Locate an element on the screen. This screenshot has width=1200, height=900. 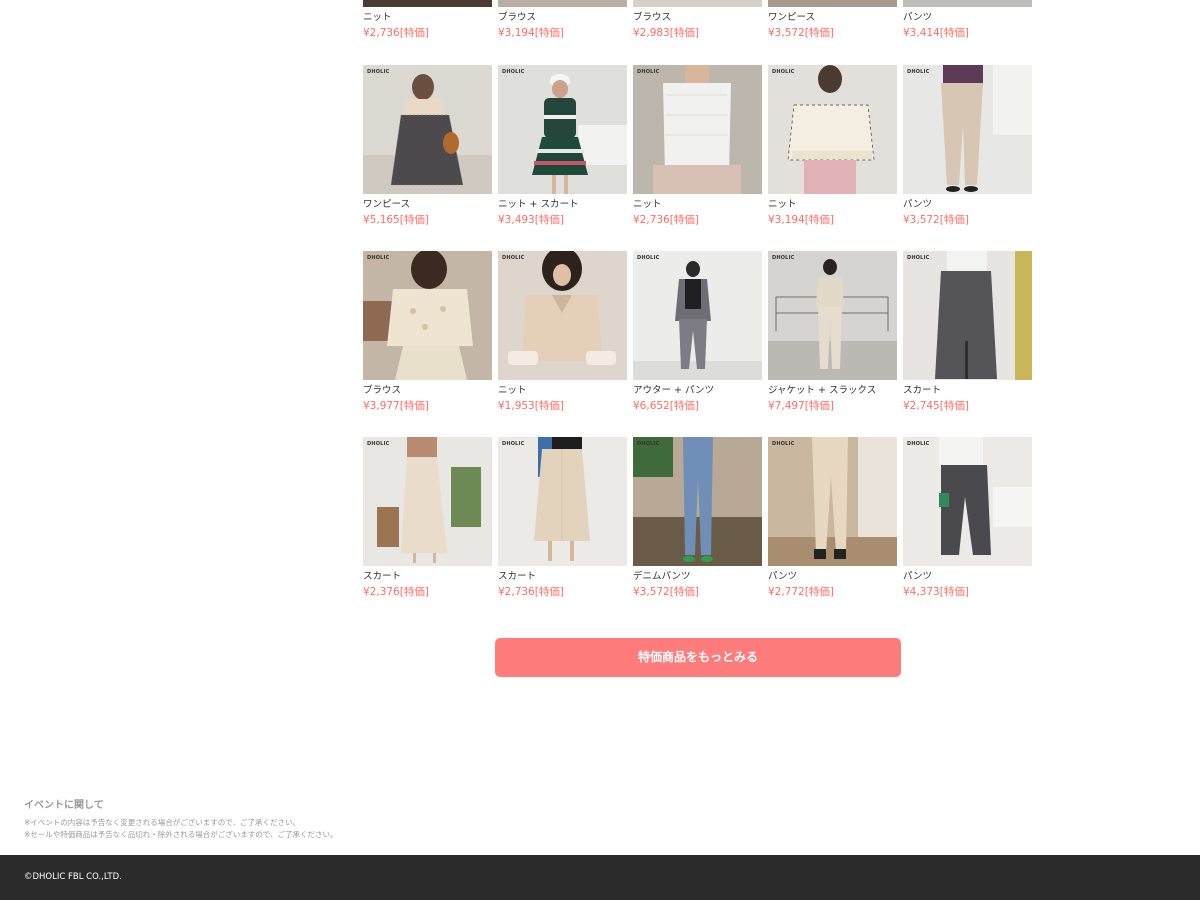
product-card: DHOLIC パンツ ¥4,373[特価] is located at coordinates (967, 518).